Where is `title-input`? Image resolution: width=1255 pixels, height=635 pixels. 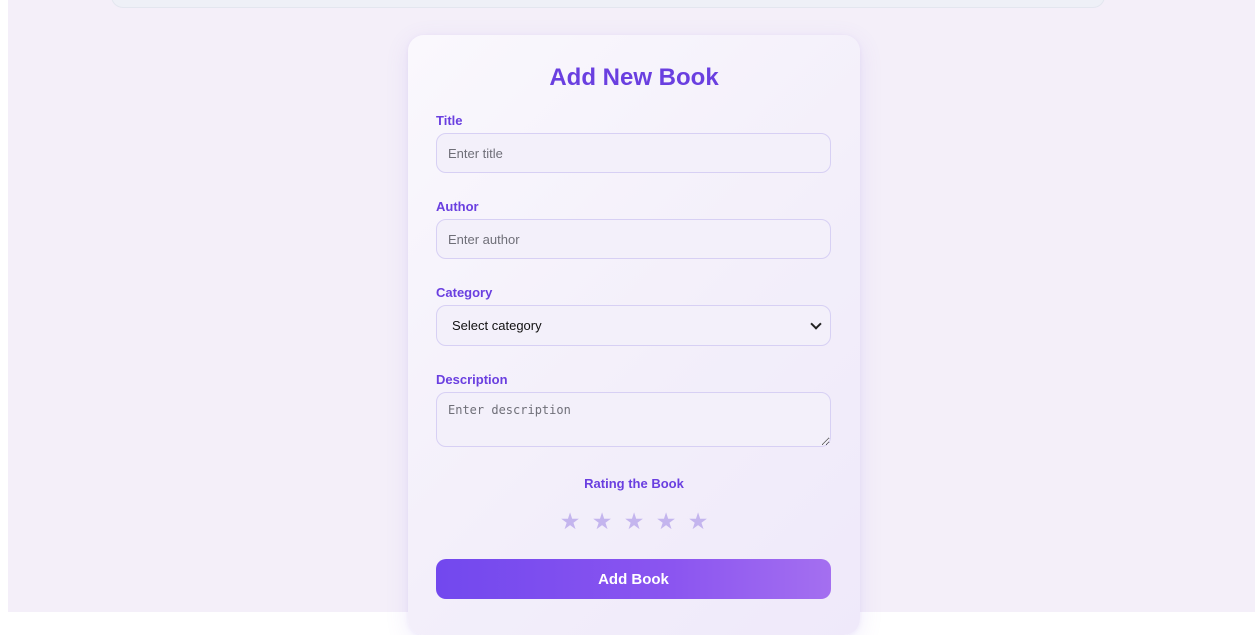 title-input is located at coordinates (633, 153).